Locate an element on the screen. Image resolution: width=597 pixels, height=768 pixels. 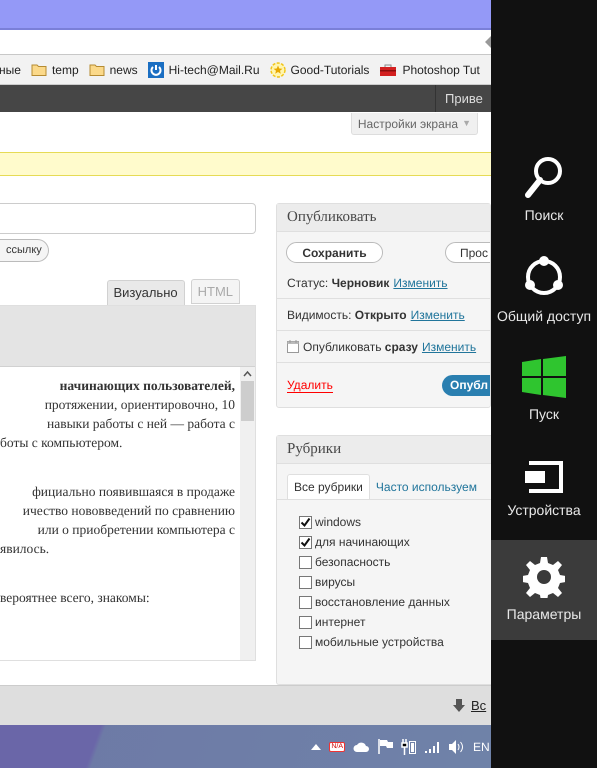
publish-button: Опубл is located at coordinates (466, 385).